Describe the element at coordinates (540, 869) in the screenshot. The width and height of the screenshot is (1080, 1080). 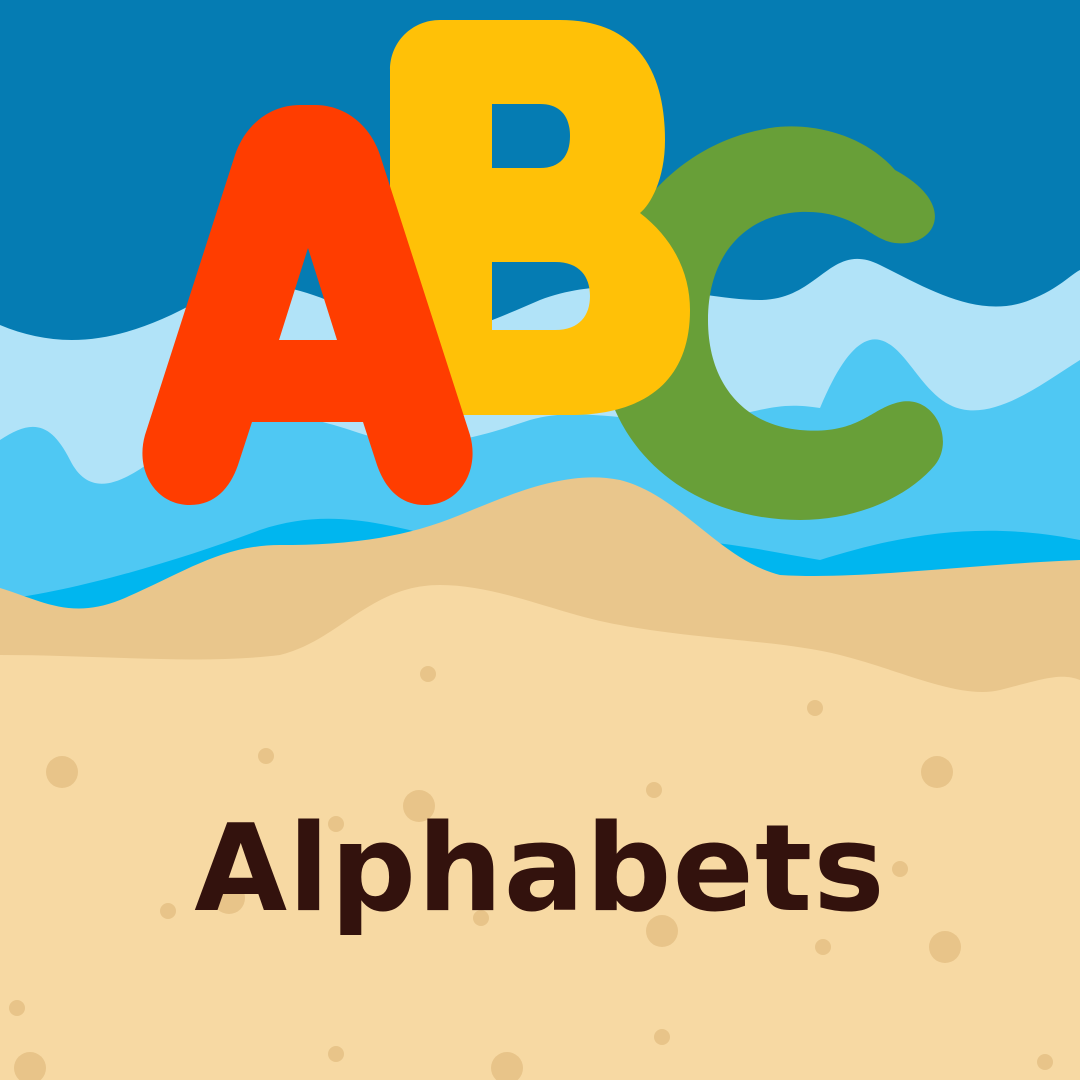
I see `page-title: Alphabets` at that location.